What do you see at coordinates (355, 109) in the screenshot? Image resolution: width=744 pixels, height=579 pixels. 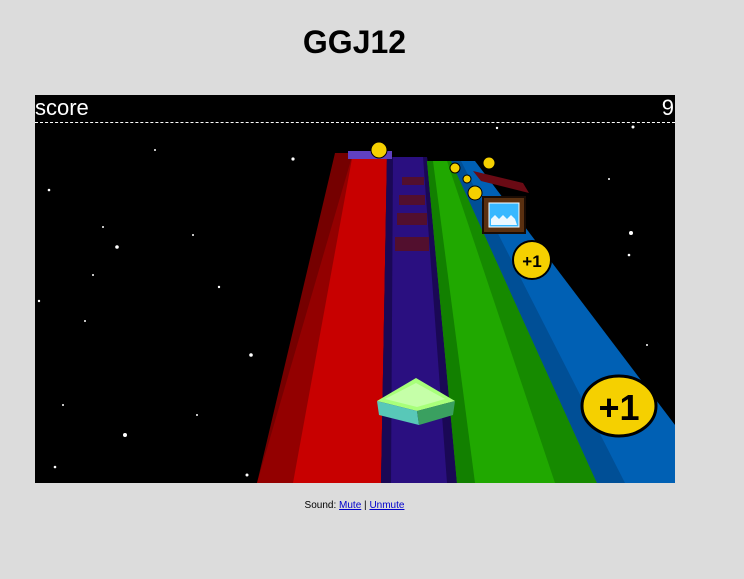 I see `score-hud: score 9` at bounding box center [355, 109].